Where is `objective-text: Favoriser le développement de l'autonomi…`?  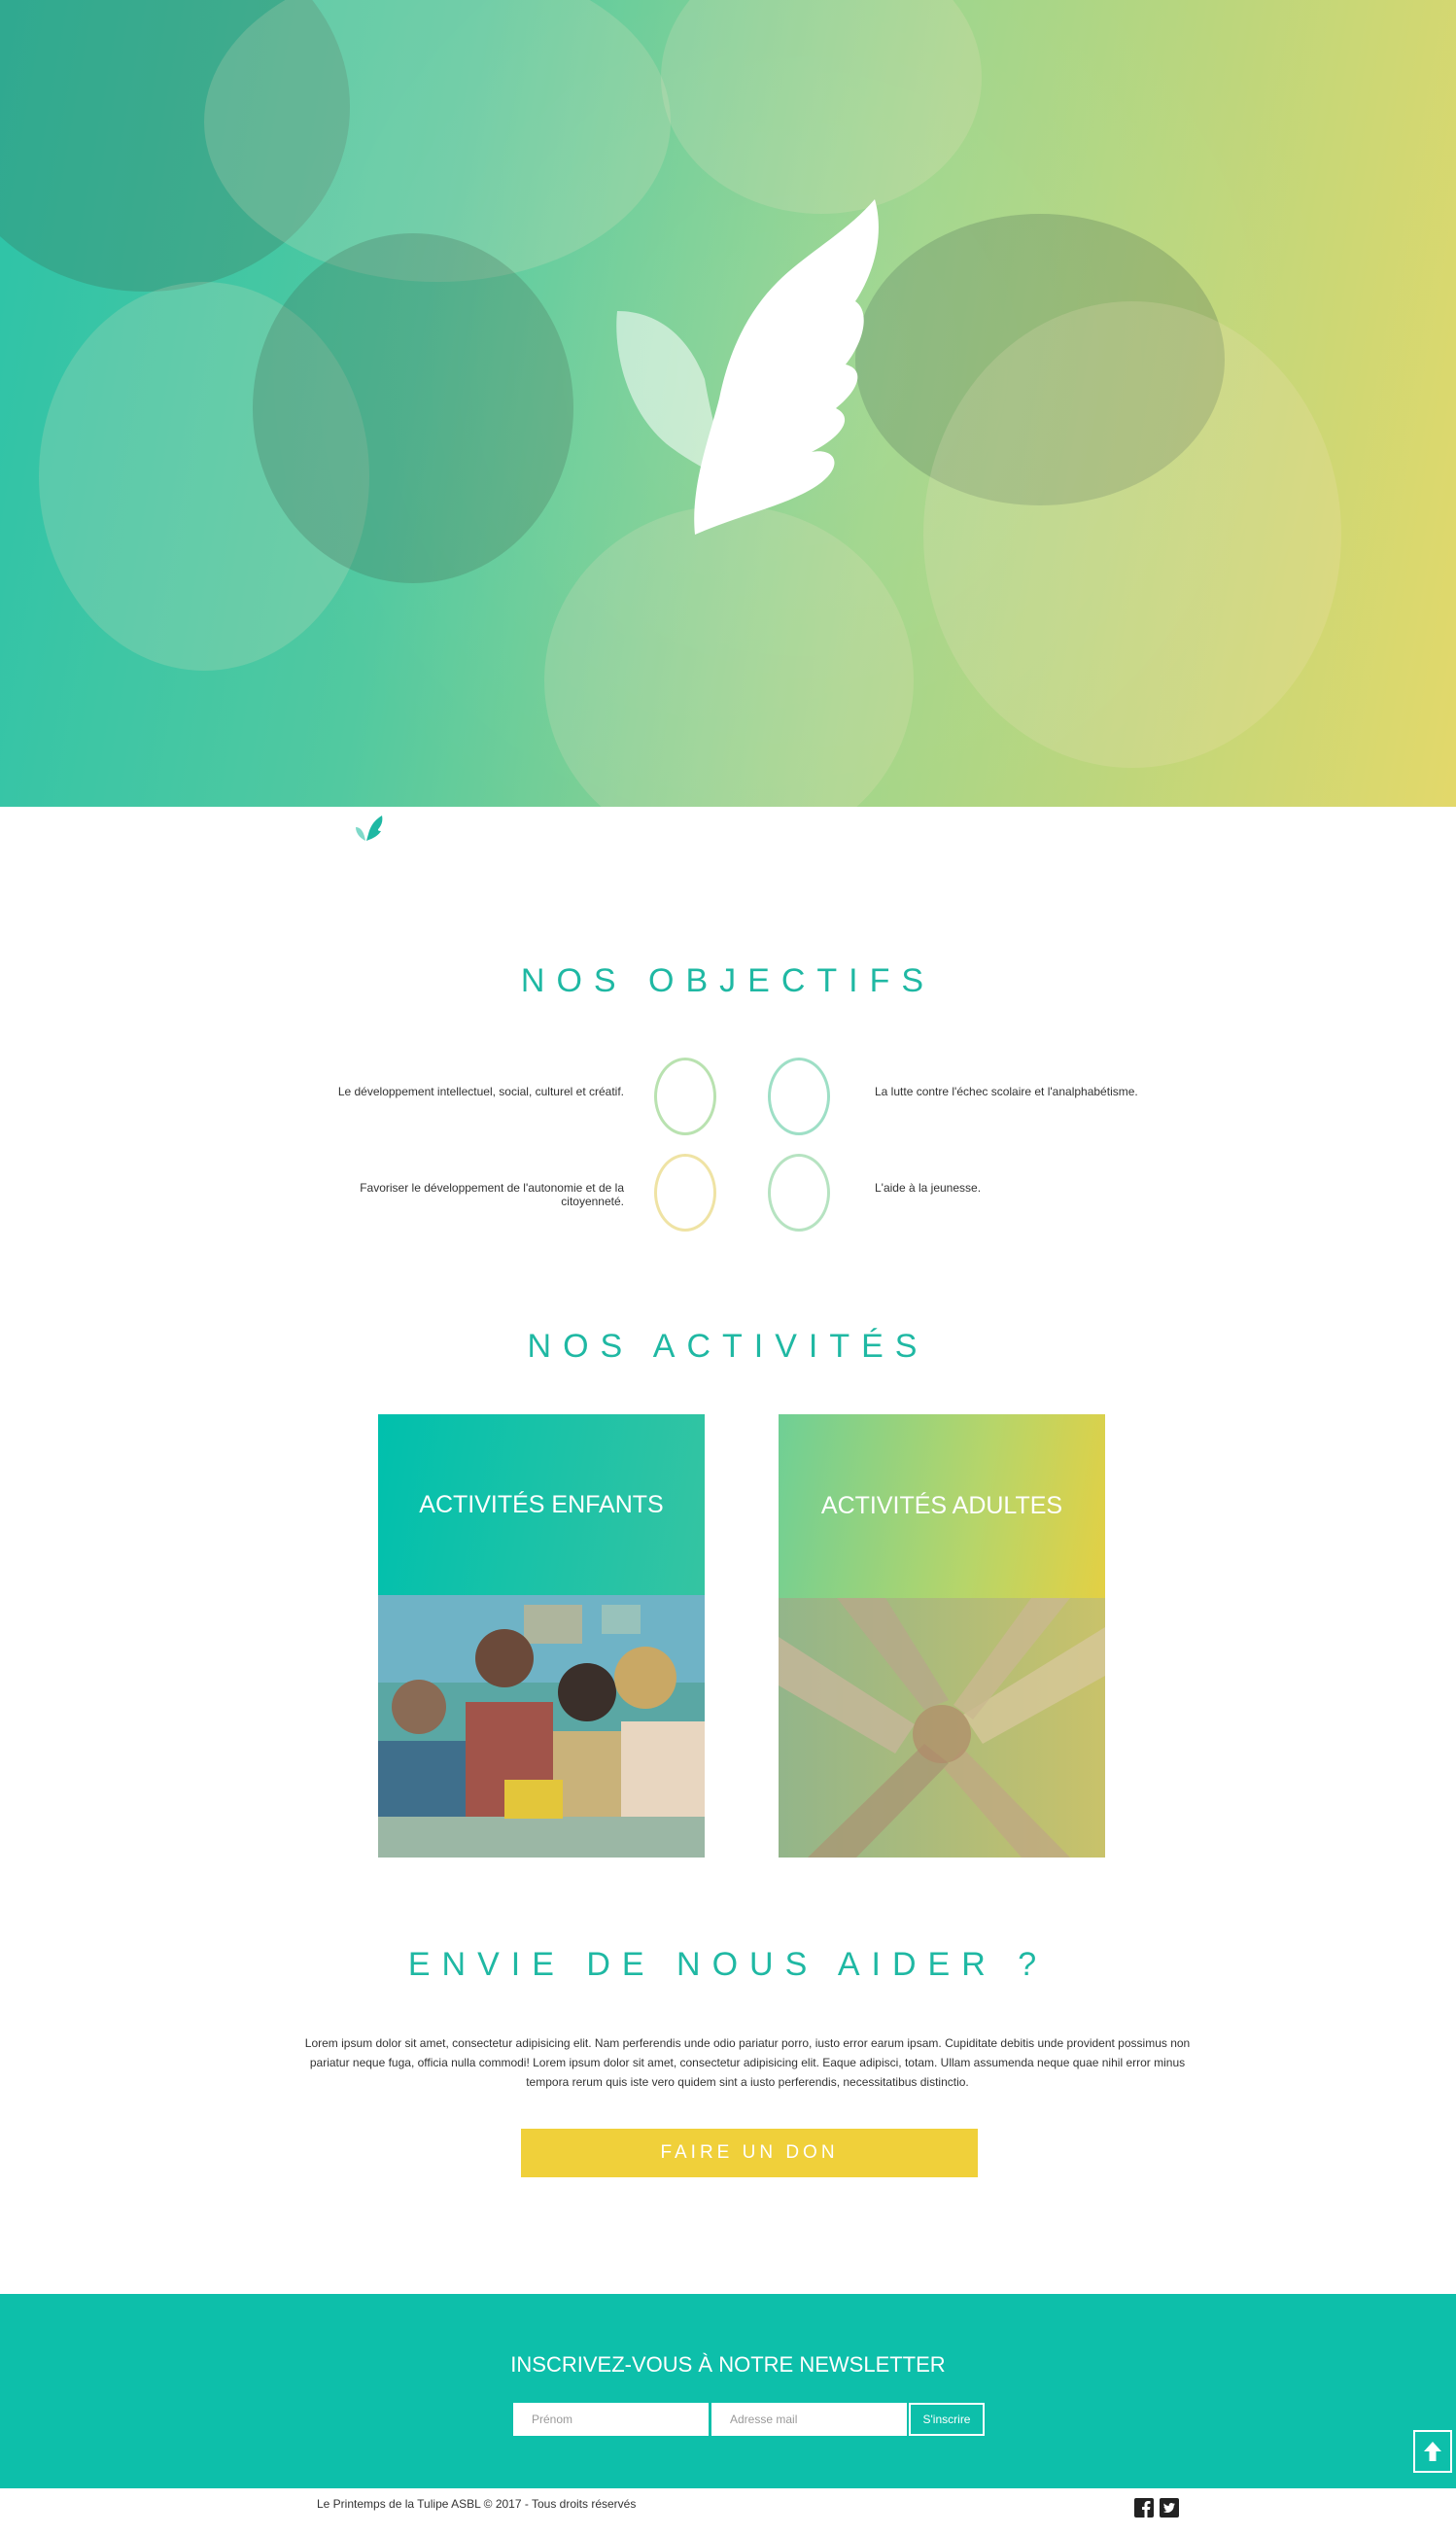
objective-text: Favoriser le développement de l'autonomi… is located at coordinates (492, 1194).